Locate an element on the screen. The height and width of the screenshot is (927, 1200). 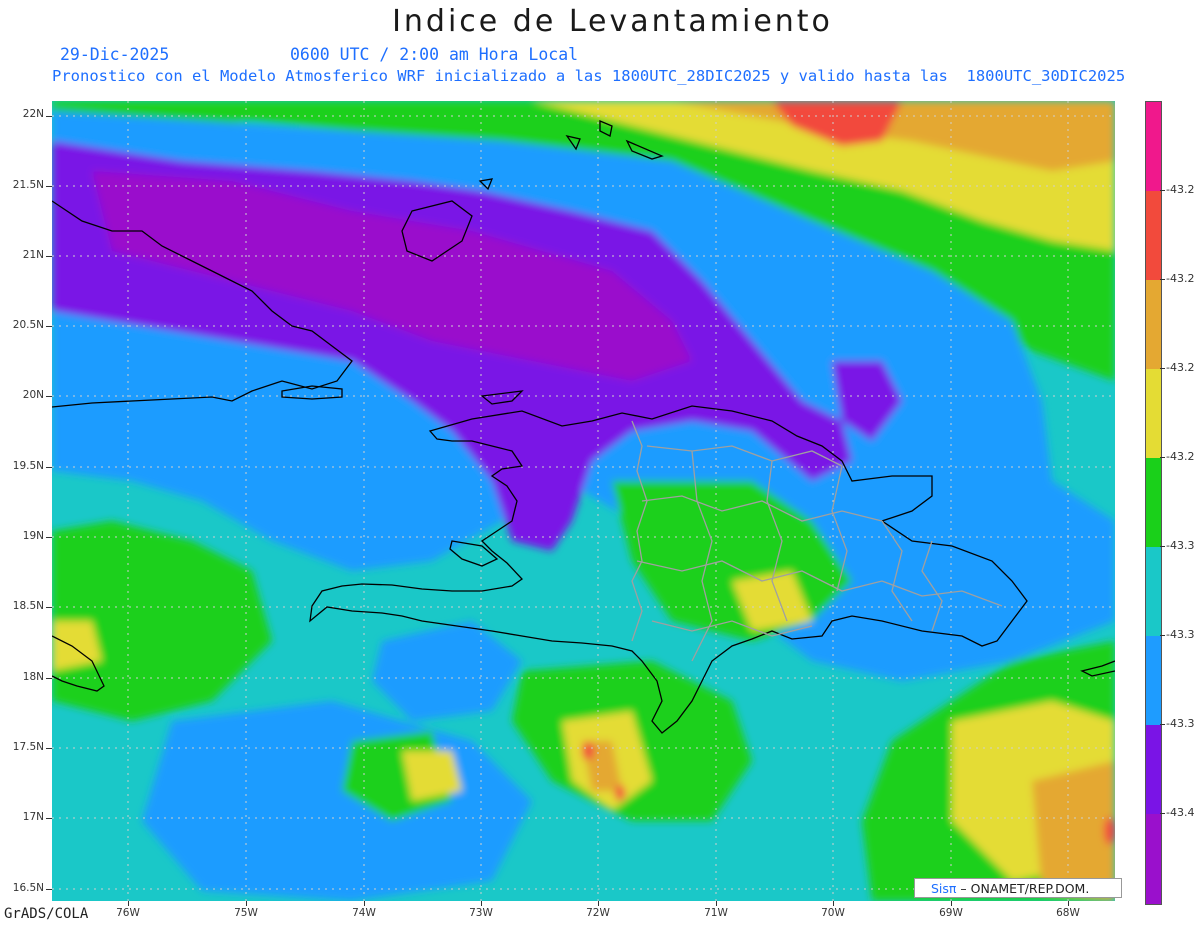
lat-label: 17.5N is located at coordinates (28, 747).